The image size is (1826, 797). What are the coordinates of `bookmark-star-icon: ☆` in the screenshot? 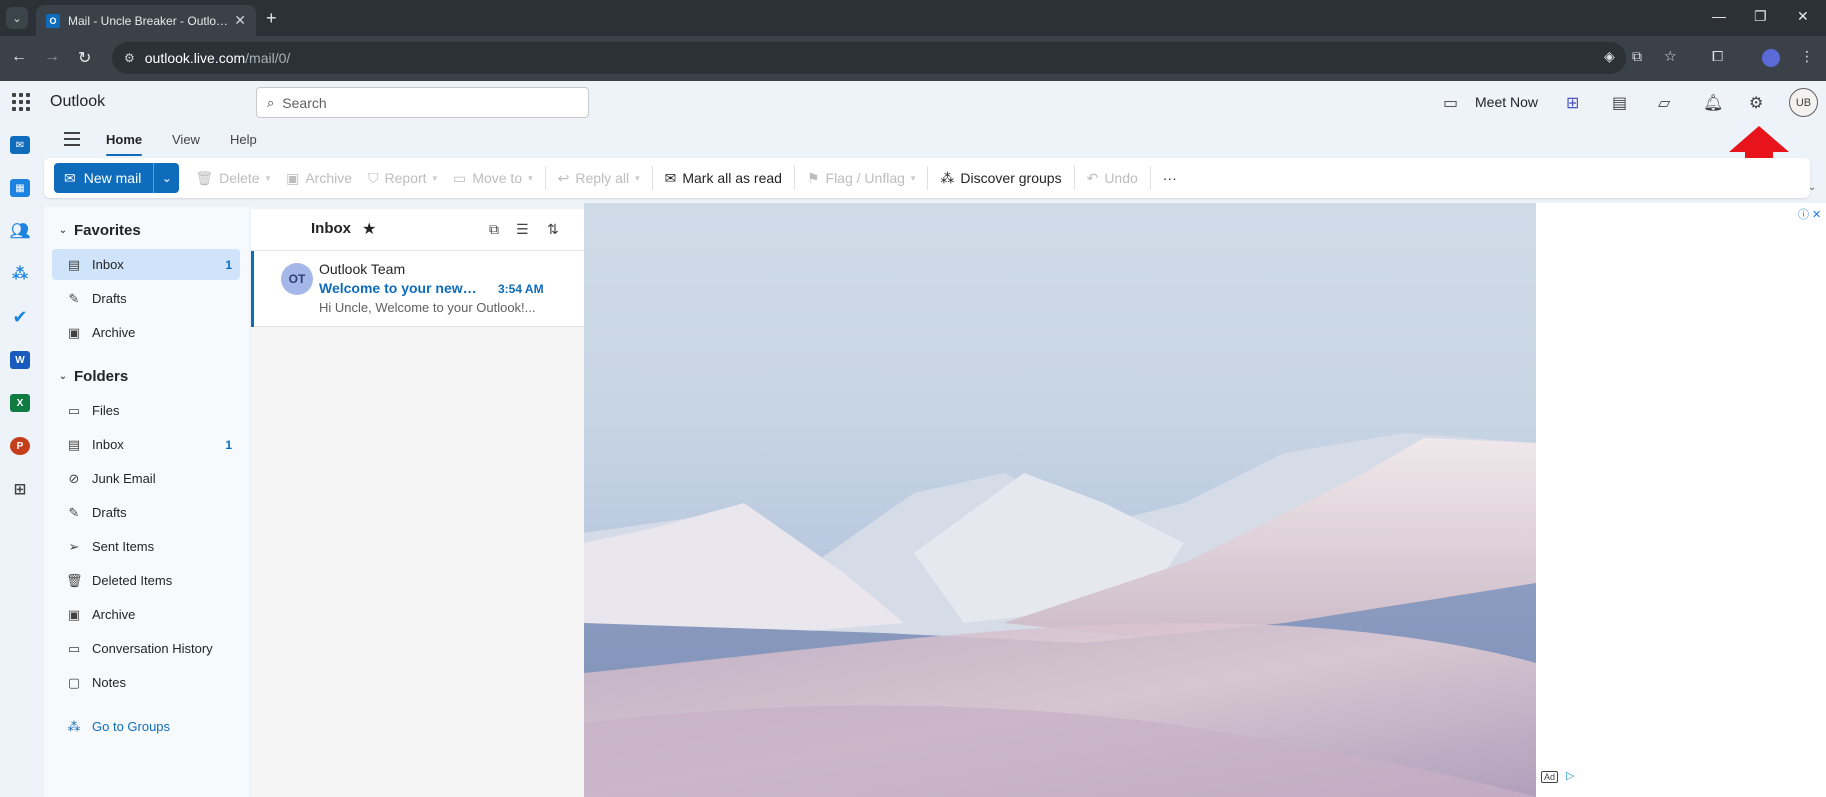 It's located at (1670, 56).